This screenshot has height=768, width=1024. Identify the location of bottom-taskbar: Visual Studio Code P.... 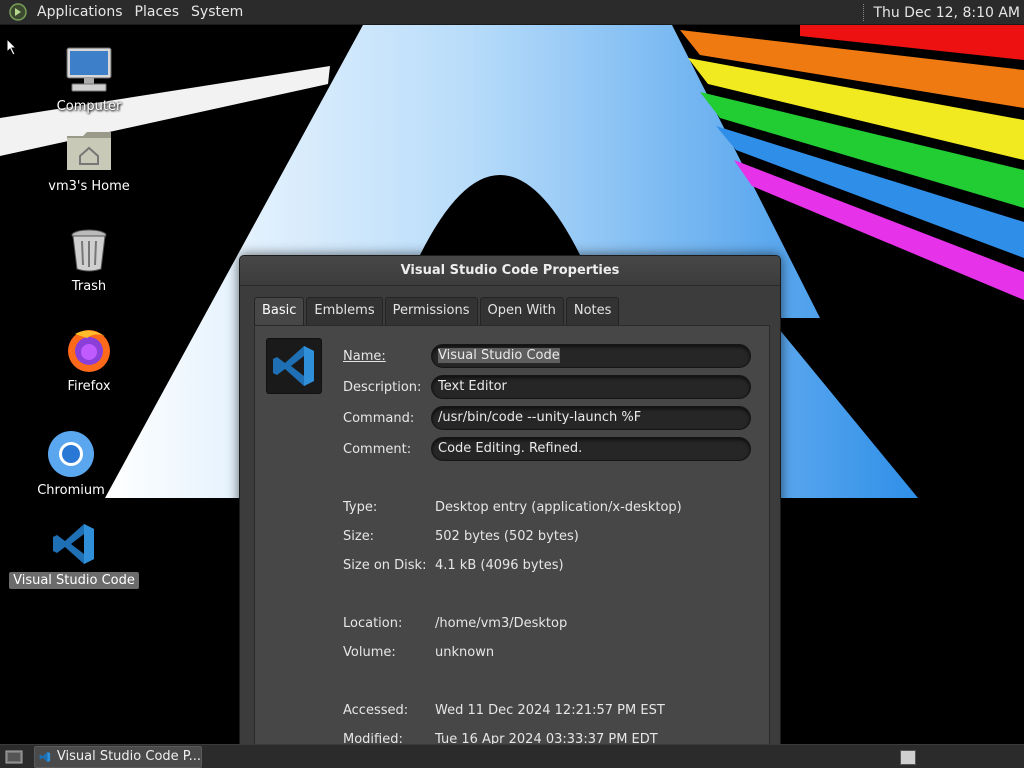
(512, 756).